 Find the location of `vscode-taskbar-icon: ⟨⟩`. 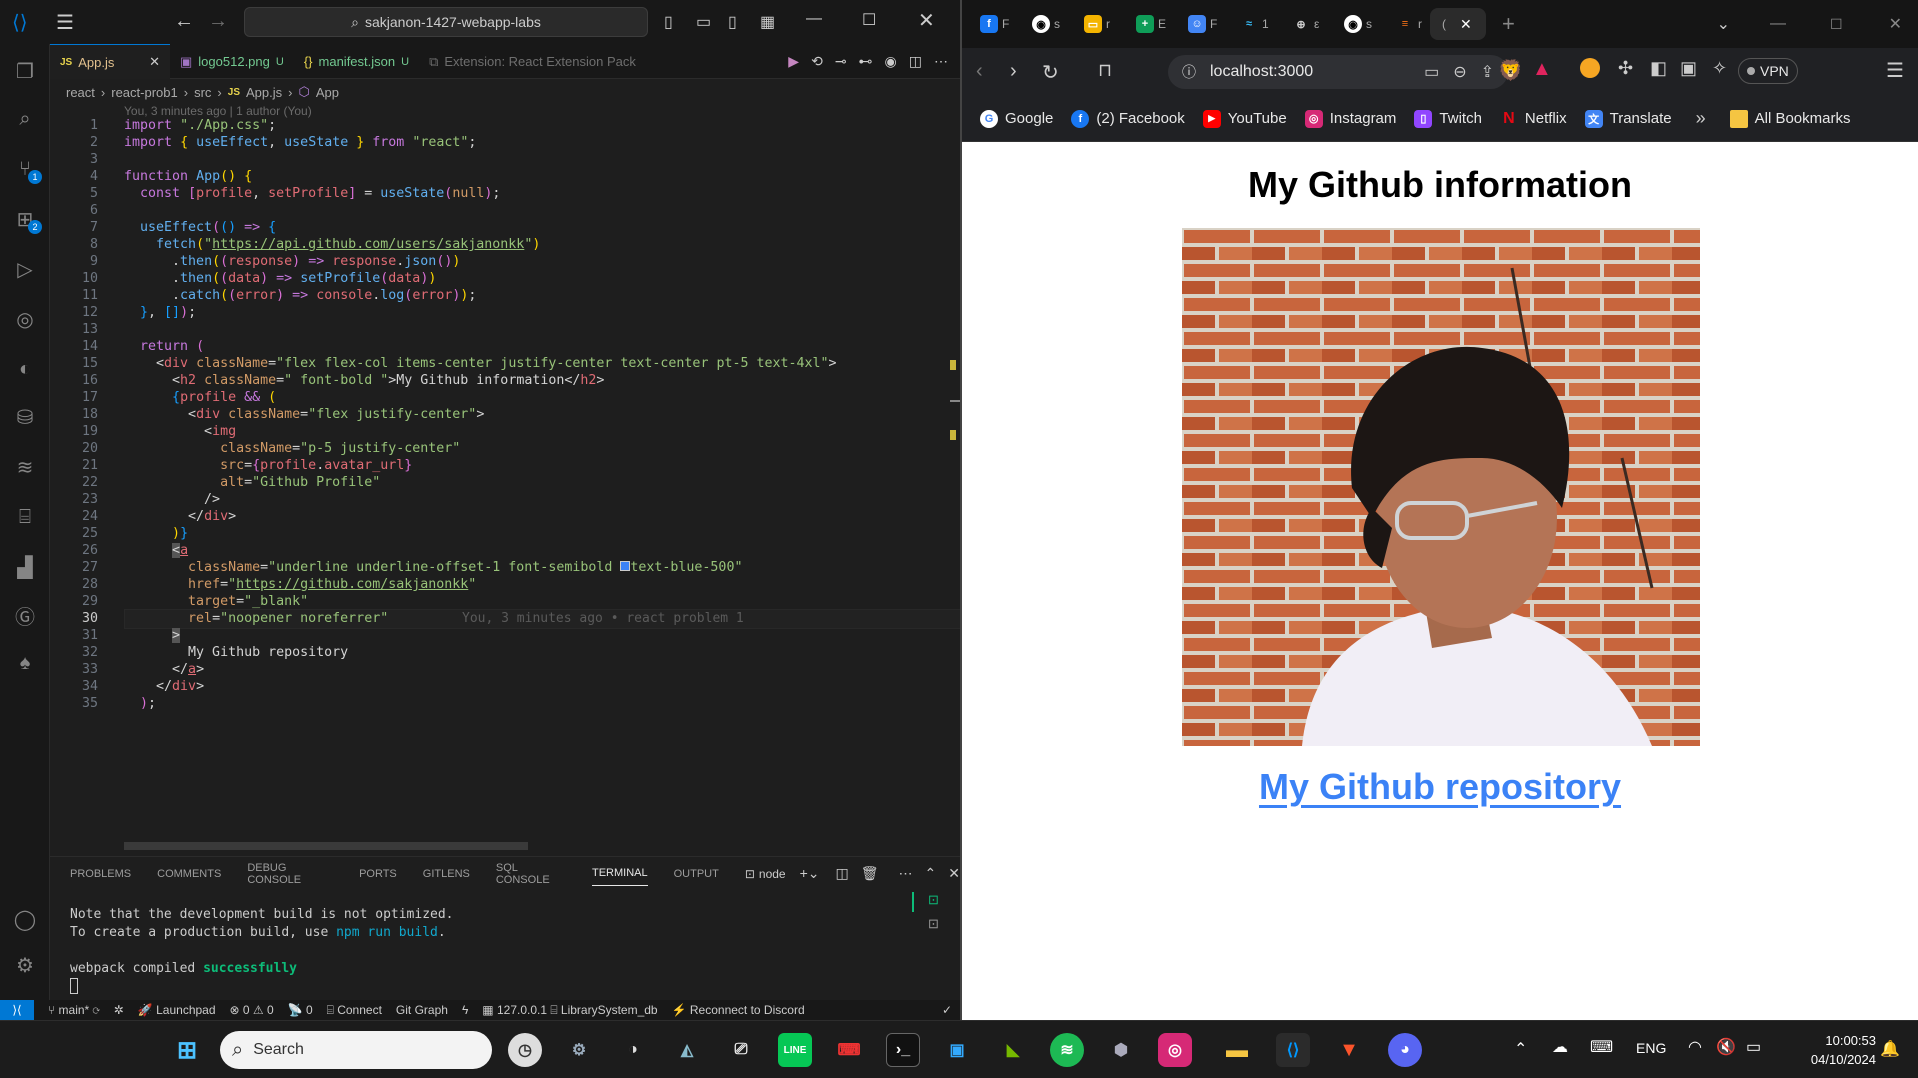

vscode-taskbar-icon: ⟨⟩ is located at coordinates (1293, 1050).